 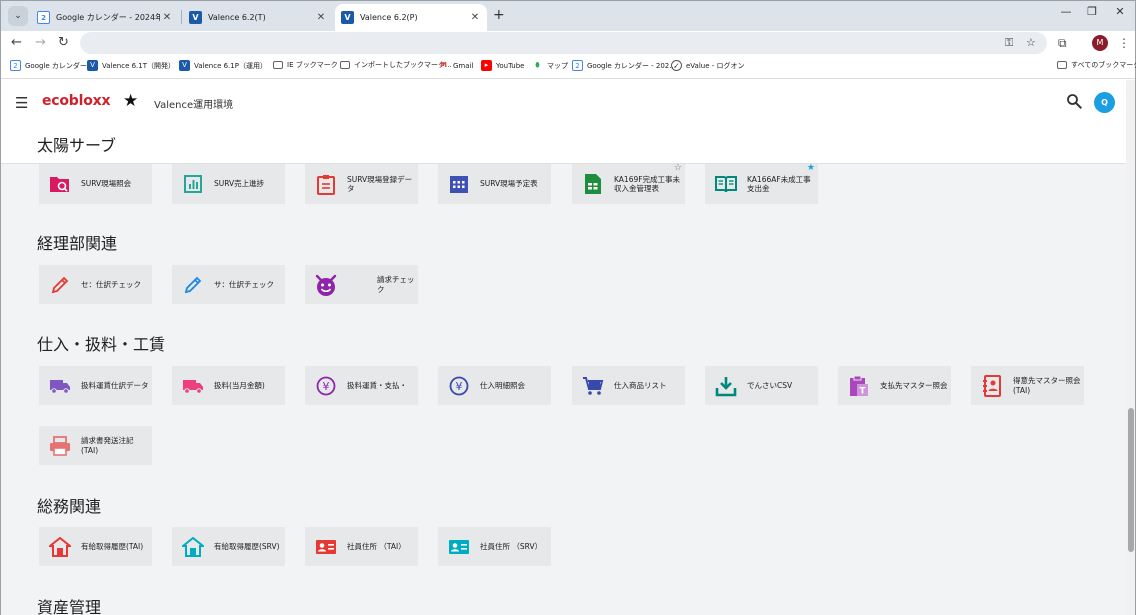 I want to click on menu-icon: ☰, so click(x=21, y=103).